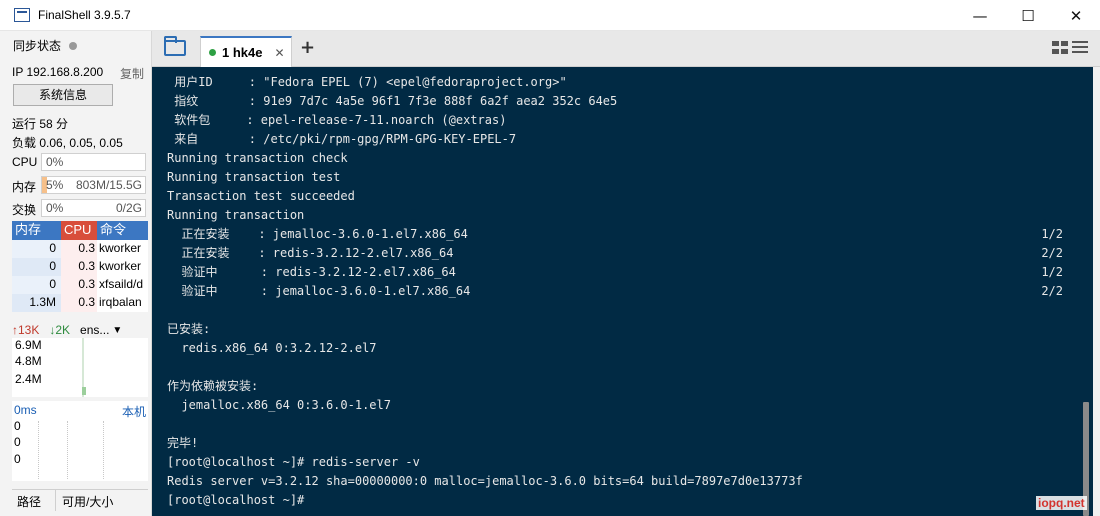  I want to click on table-row: 0 0.3 xfsaild/d, so click(80, 285).